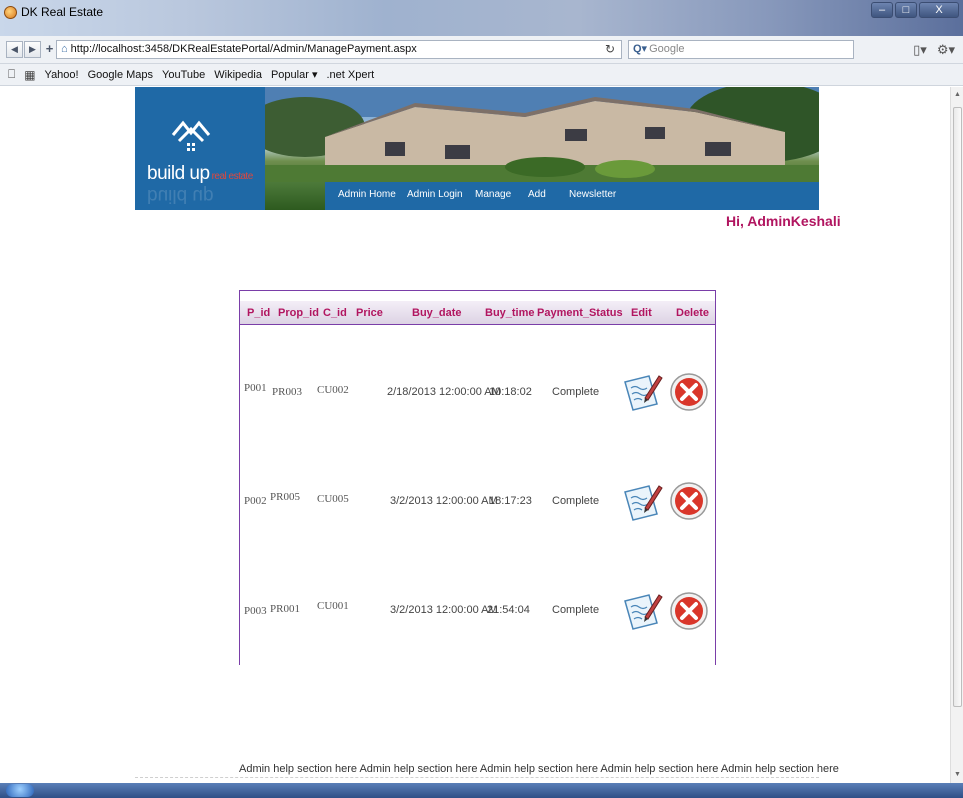 This screenshot has height=798, width=963. Describe the element at coordinates (882, 10) in the screenshot. I see `minimize-button: –` at that location.